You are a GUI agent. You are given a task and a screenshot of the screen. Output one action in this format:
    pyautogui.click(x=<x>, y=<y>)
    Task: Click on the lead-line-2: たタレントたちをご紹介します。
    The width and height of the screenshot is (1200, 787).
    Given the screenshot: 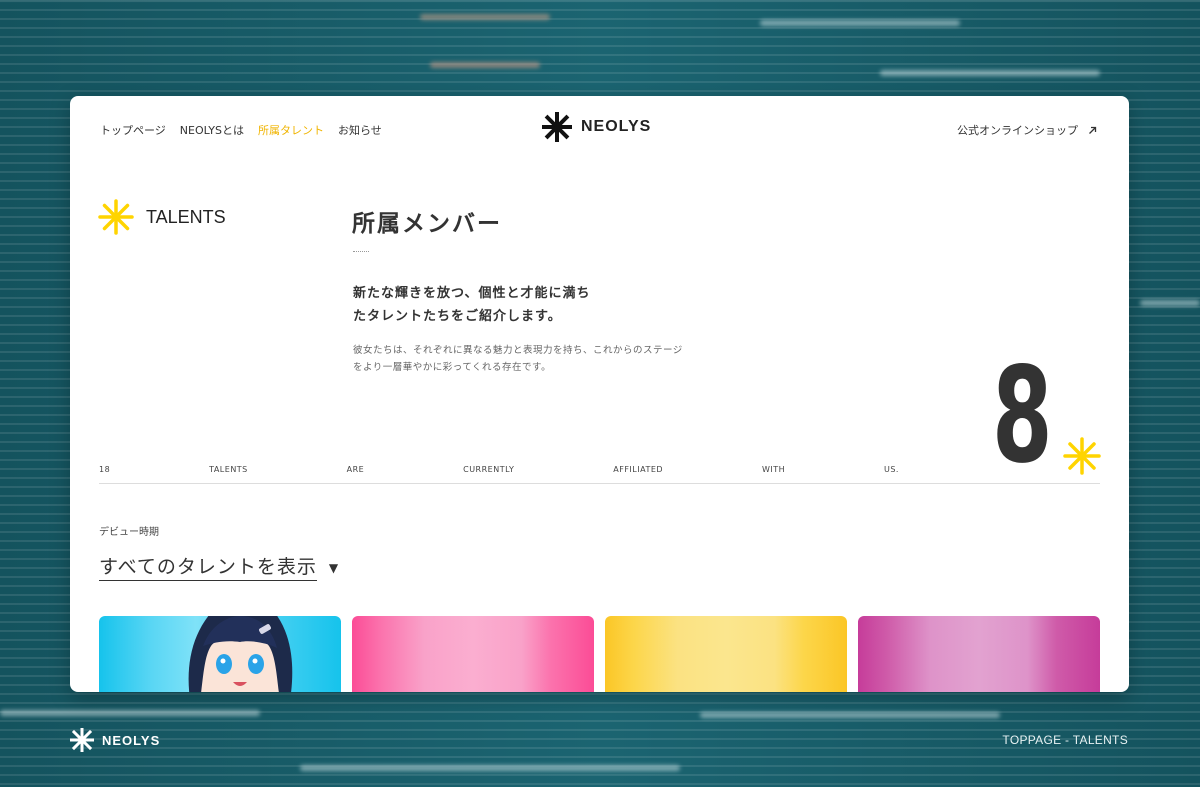 What is the action you would take?
    pyautogui.click(x=457, y=316)
    